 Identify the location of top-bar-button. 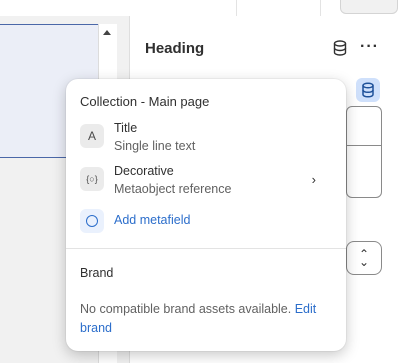
(369, 7).